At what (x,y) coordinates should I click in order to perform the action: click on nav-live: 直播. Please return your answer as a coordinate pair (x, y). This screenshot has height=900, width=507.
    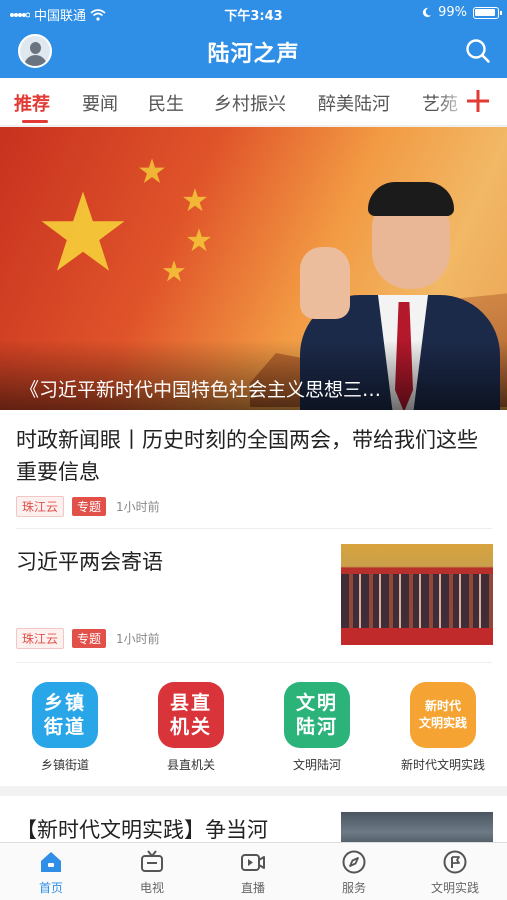
    Looking at the image, I should click on (253, 872).